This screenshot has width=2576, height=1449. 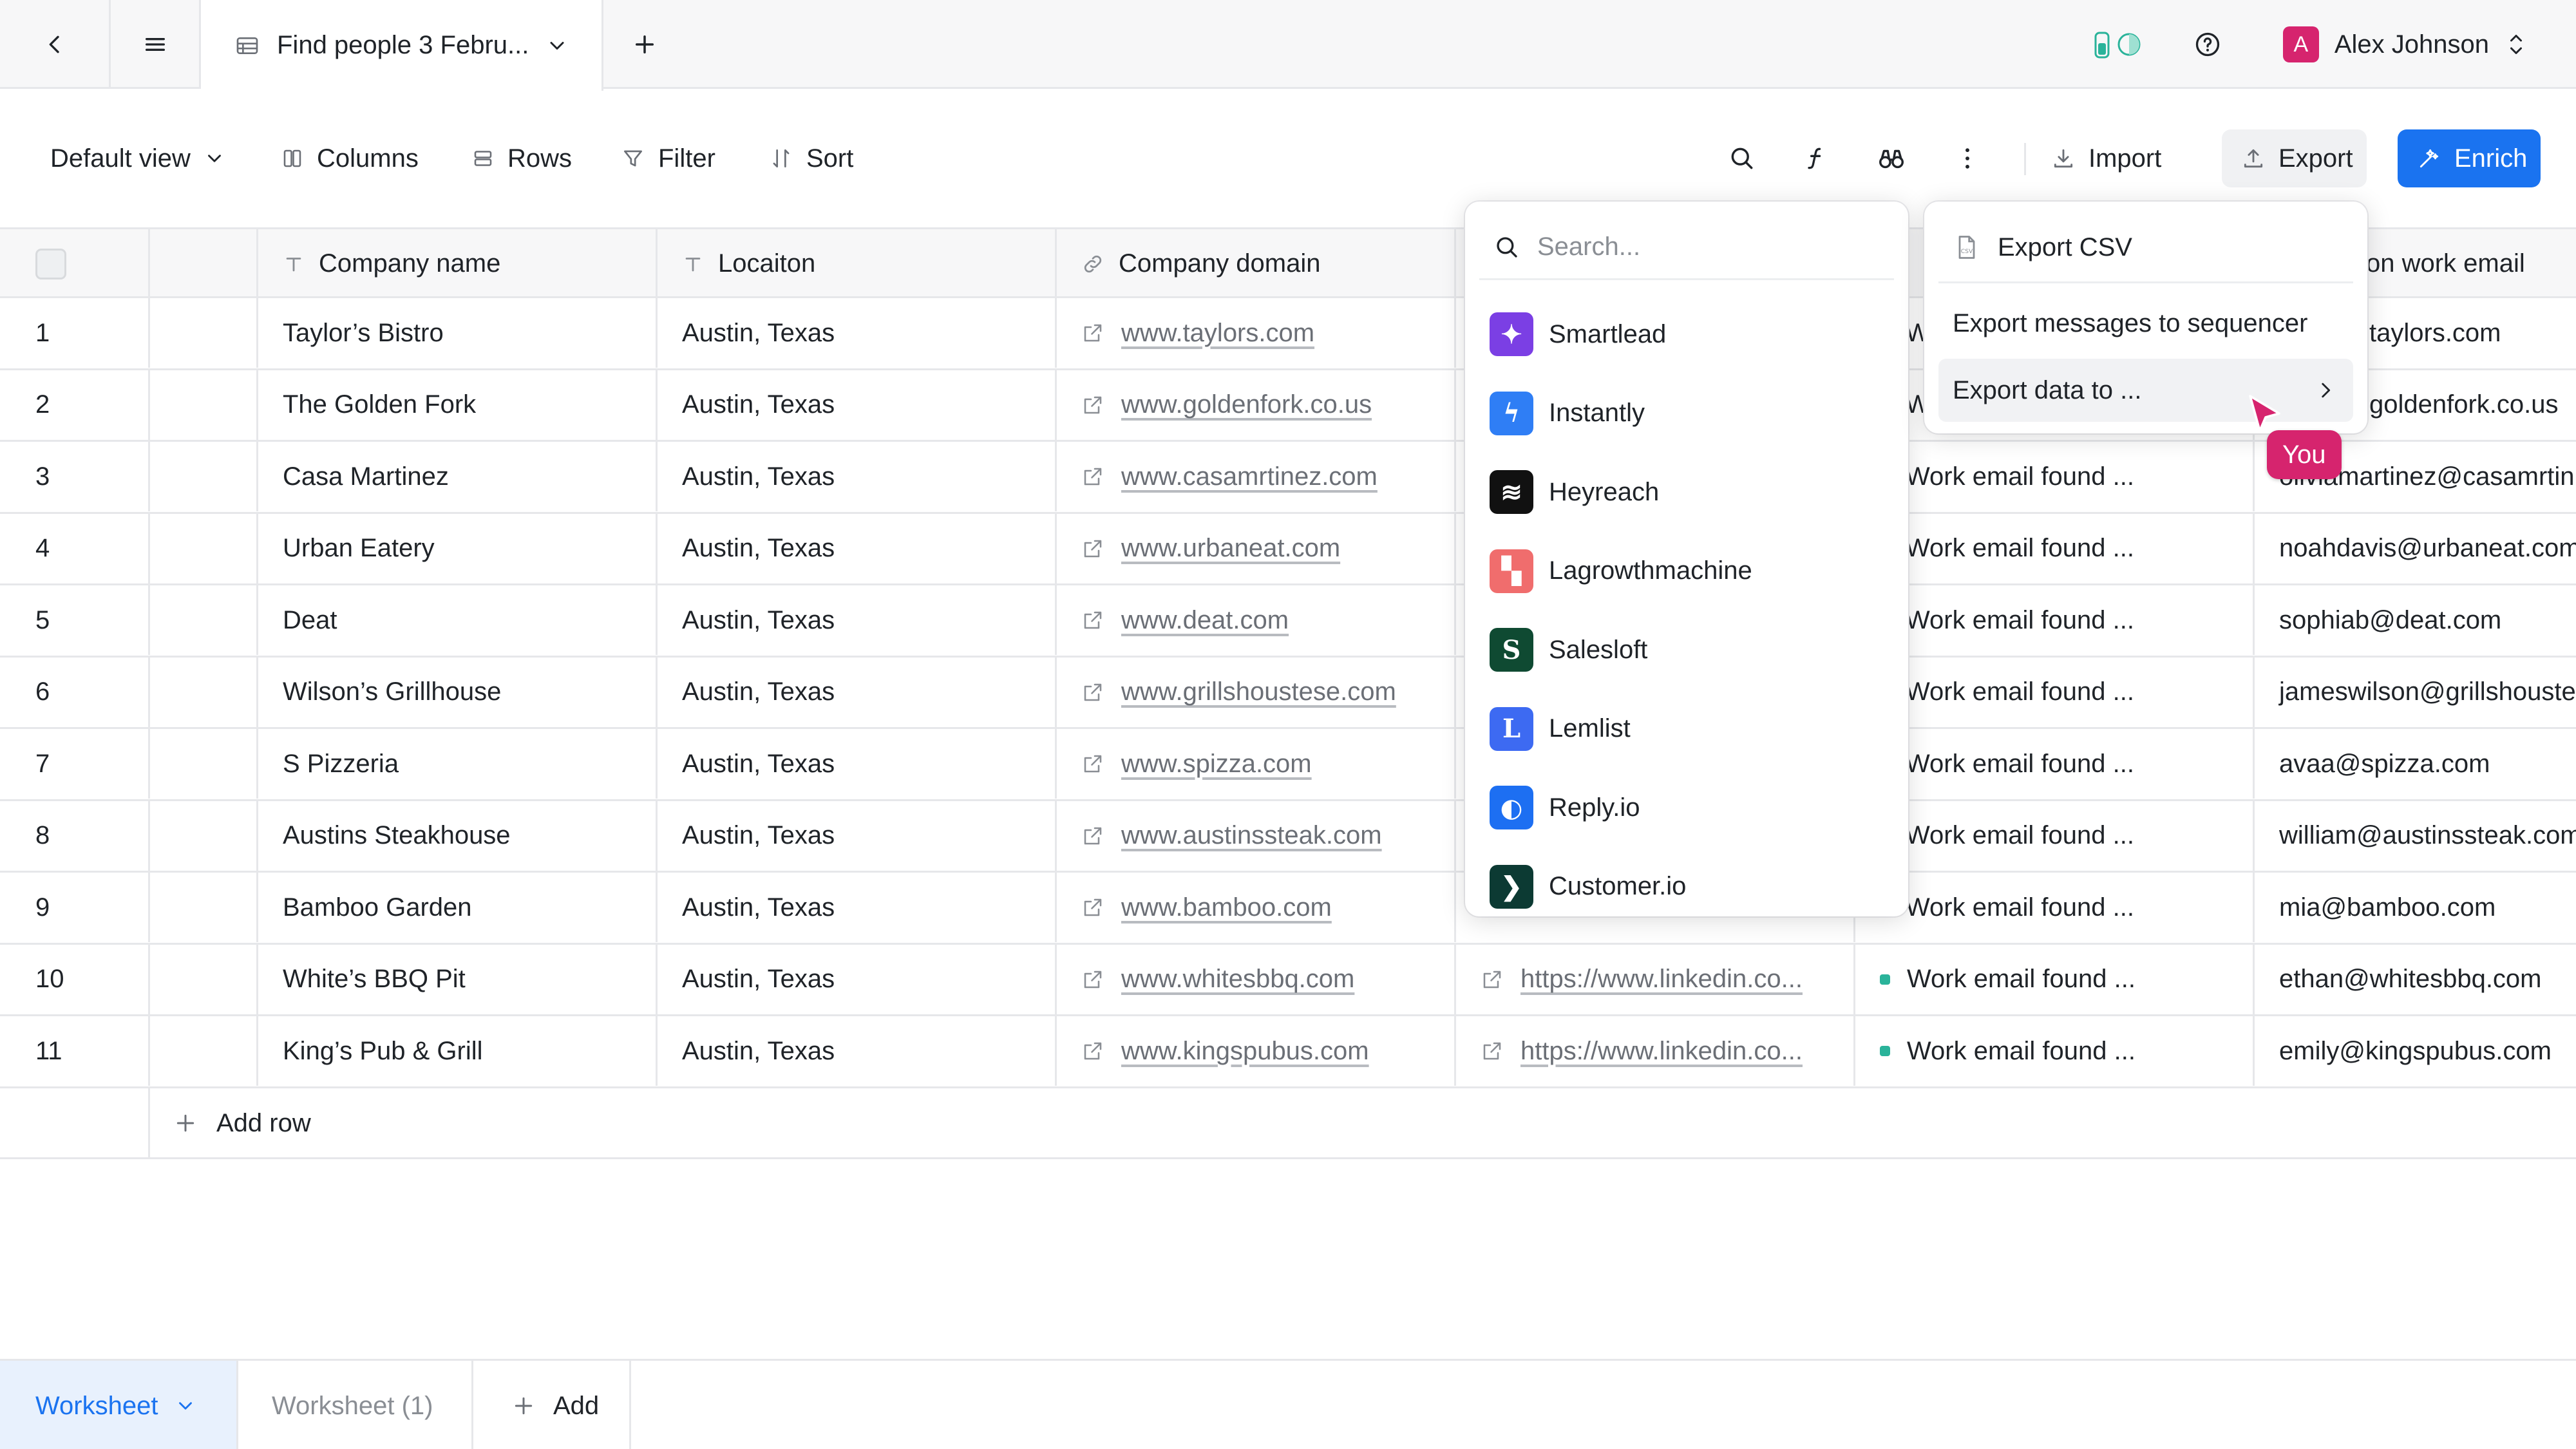 I want to click on company-name-cell: S Pizzeria, so click(x=458, y=764).